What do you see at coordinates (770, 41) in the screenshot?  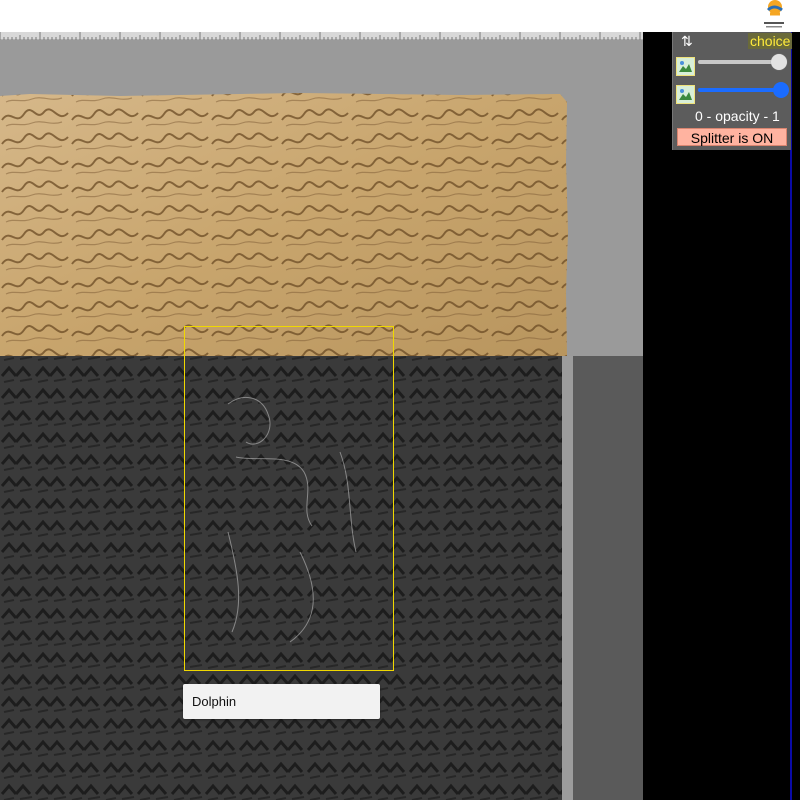 I see `choice-label: choice` at bounding box center [770, 41].